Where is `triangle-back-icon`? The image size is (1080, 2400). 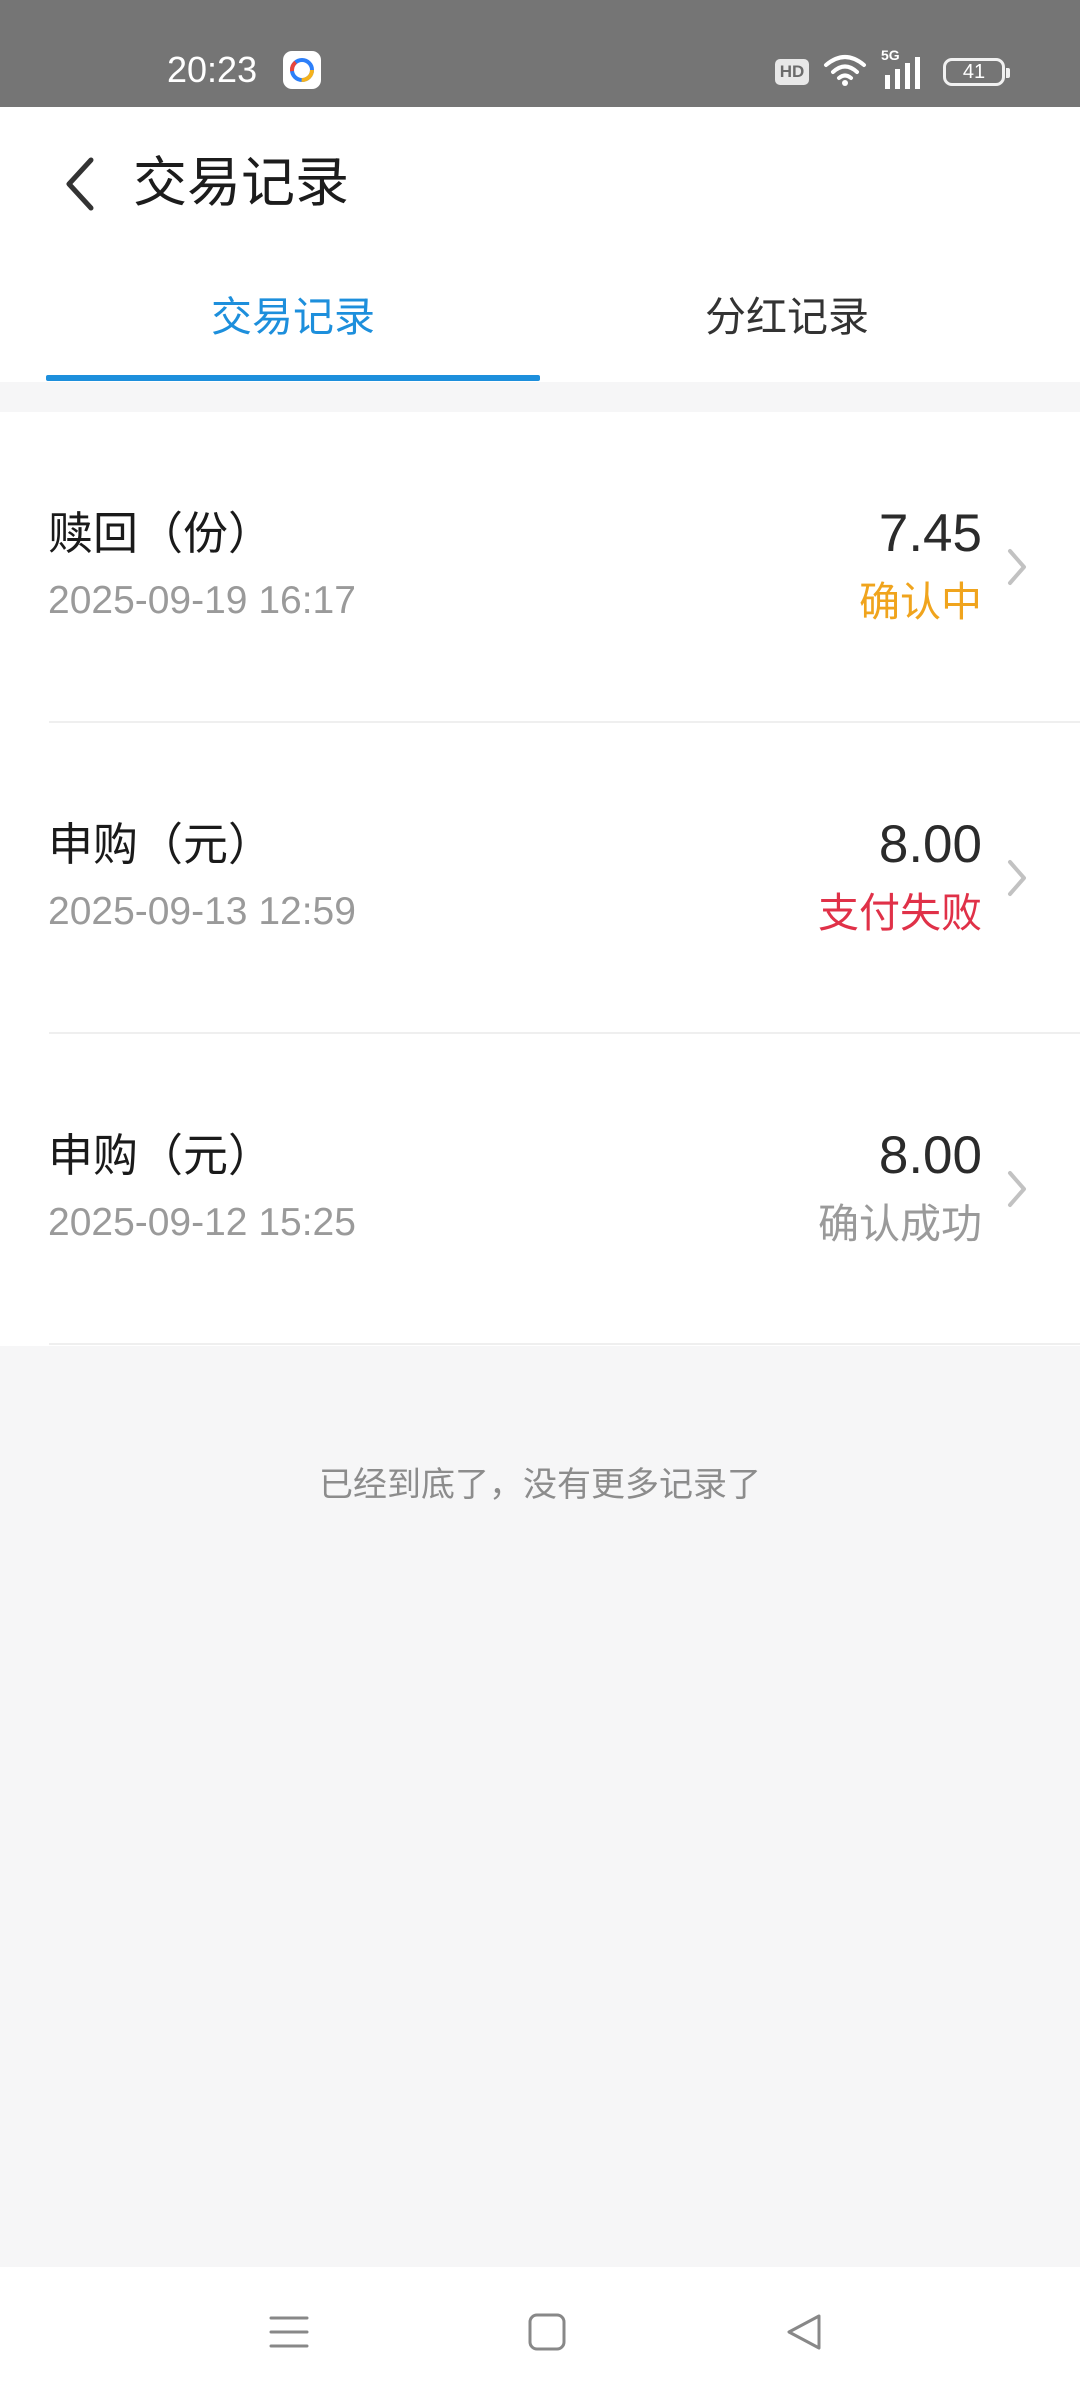 triangle-back-icon is located at coordinates (804, 2332).